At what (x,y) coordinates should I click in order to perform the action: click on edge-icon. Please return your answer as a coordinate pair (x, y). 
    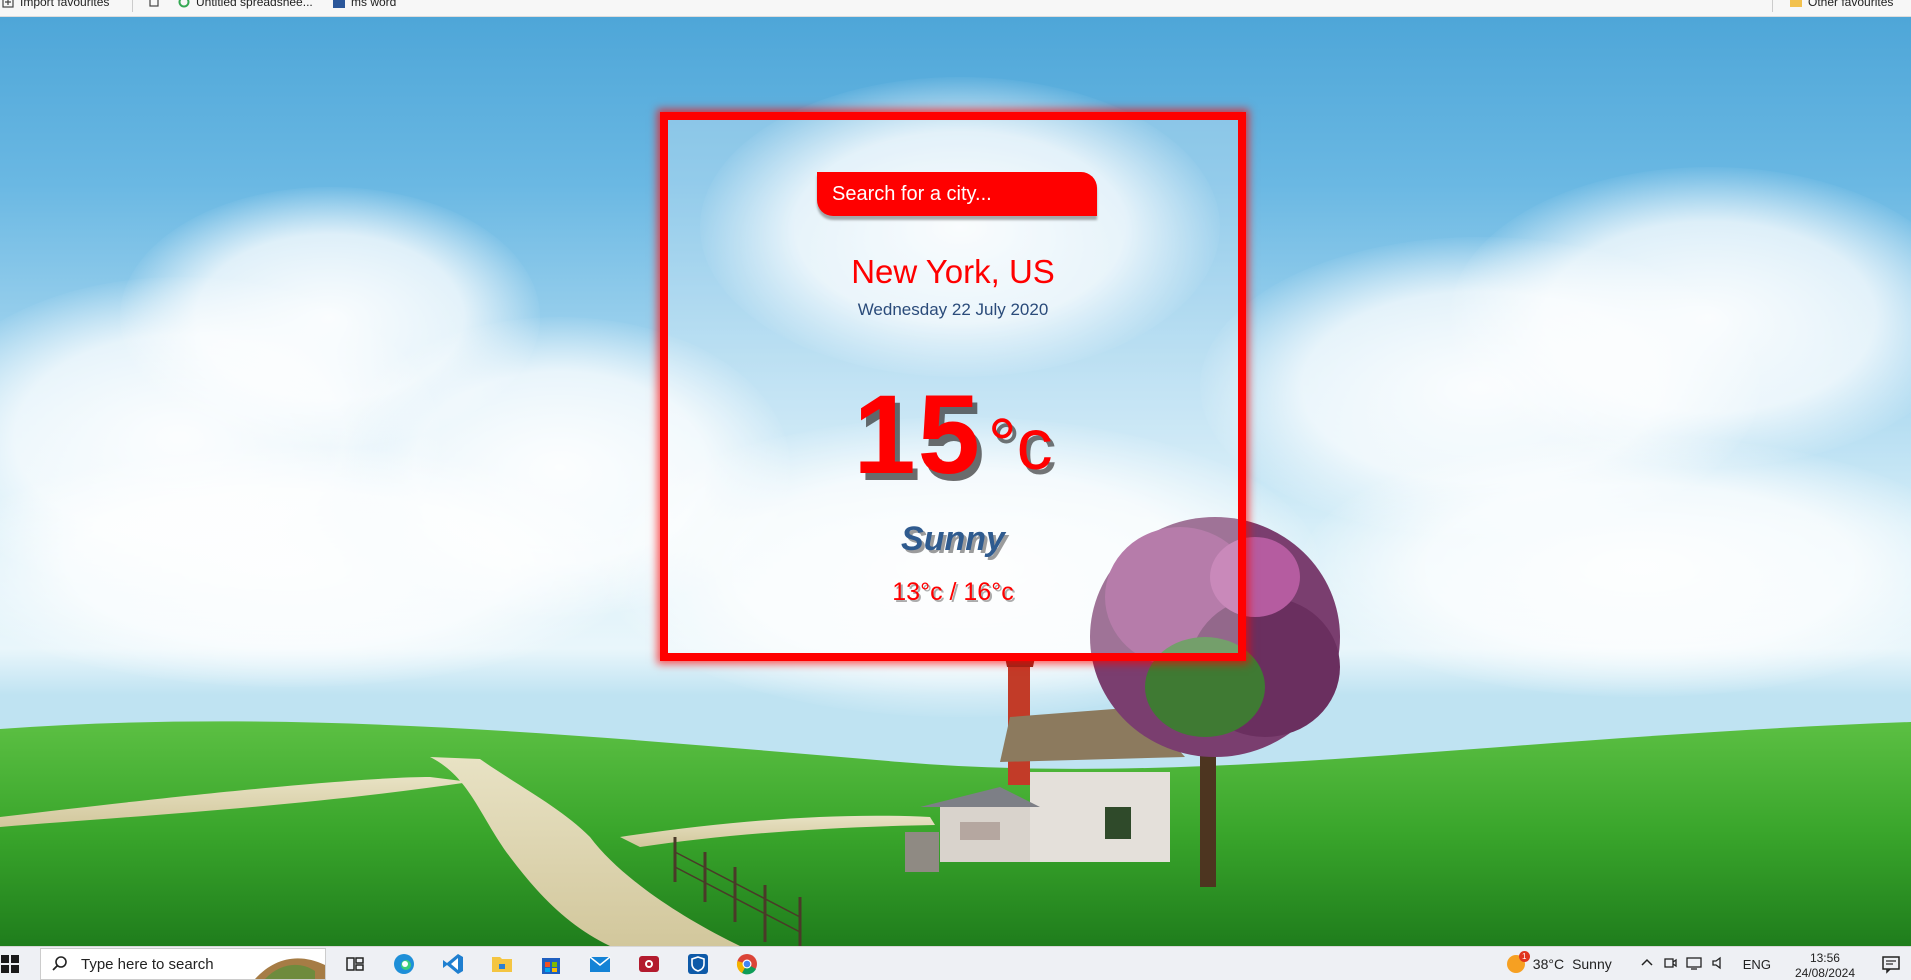
    Looking at the image, I should click on (404, 964).